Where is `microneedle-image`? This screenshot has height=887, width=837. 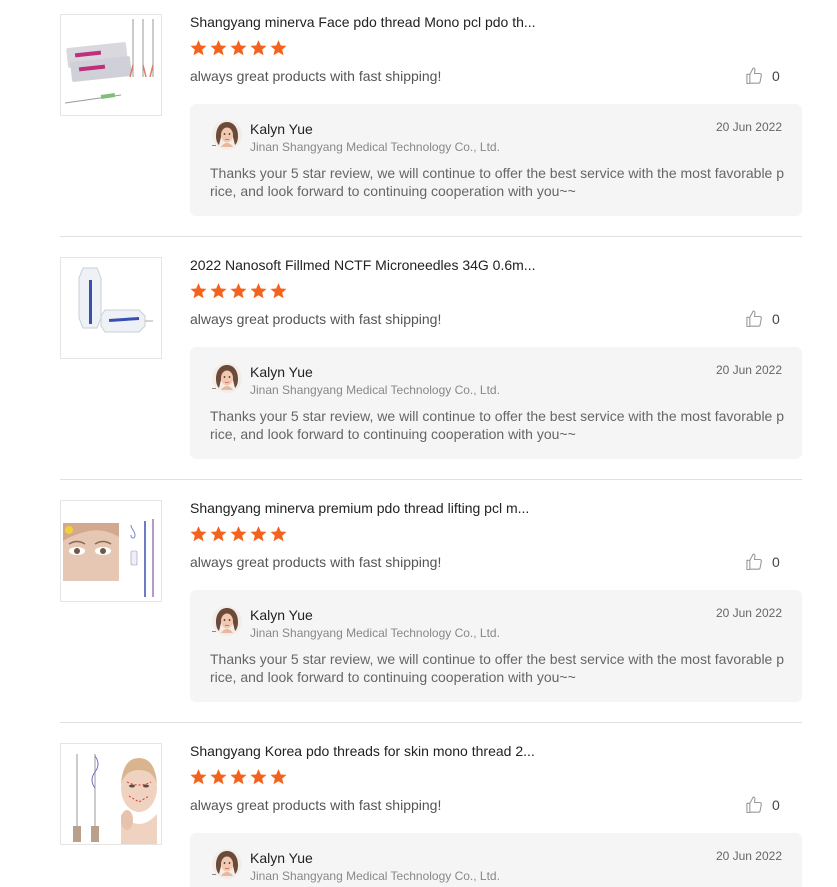 microneedle-image is located at coordinates (111, 308).